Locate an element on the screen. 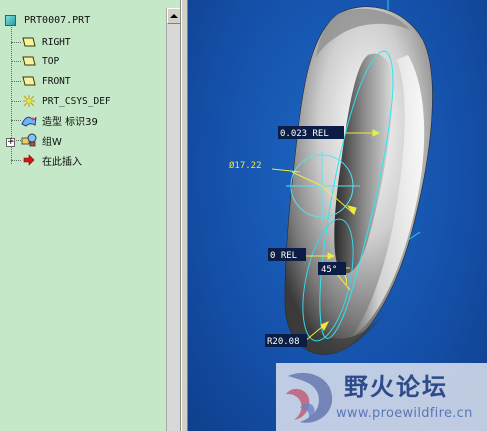 This screenshot has width=487, height=431. site-watermark: 野火论坛 www.proewildfire.cn is located at coordinates (381, 397).